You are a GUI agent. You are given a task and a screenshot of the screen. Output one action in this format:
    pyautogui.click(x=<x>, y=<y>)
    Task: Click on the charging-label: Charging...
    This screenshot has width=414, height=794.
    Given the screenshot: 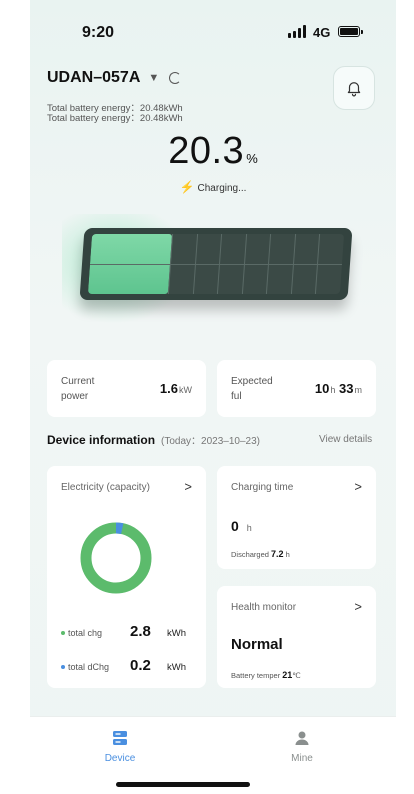 What is the action you would take?
    pyautogui.click(x=222, y=188)
    